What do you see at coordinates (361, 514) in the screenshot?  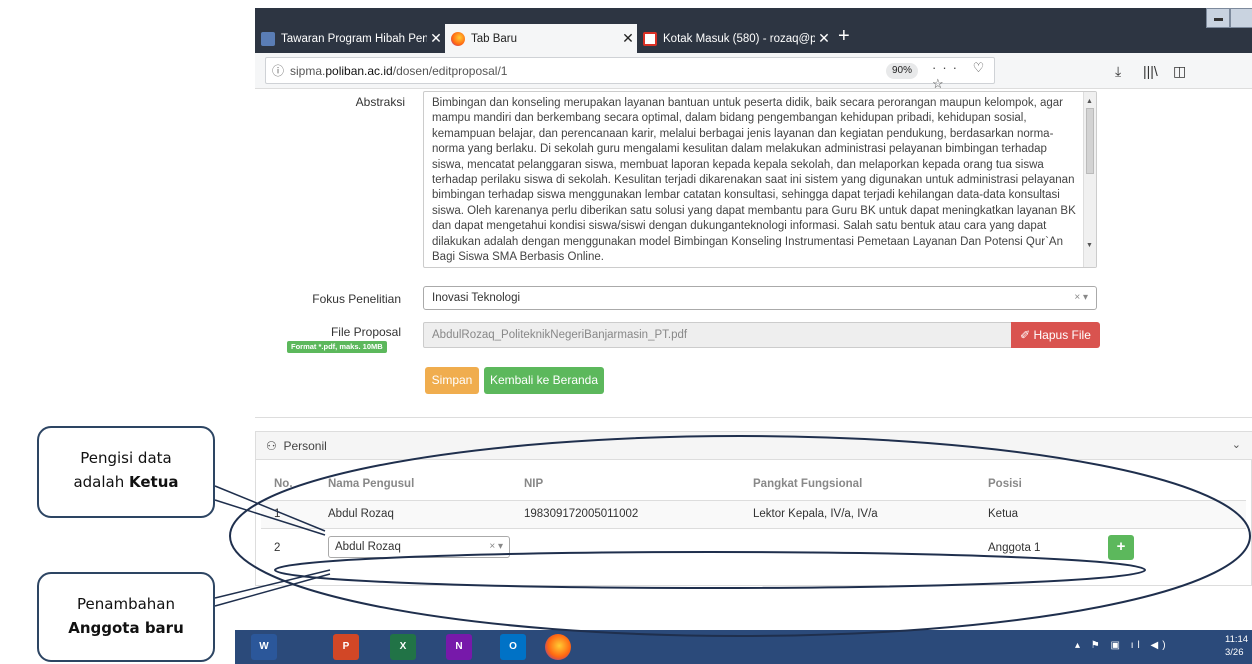 I see `row1-nama: Abdul Rozaq` at bounding box center [361, 514].